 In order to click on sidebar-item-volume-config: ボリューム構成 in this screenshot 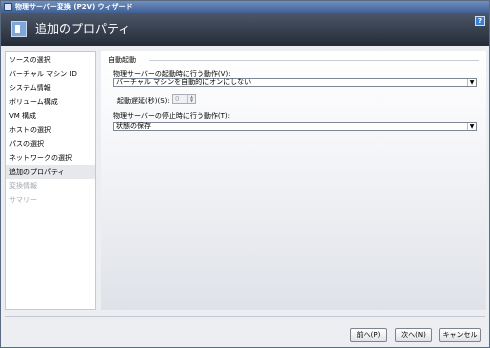, I will do `click(50, 102)`.